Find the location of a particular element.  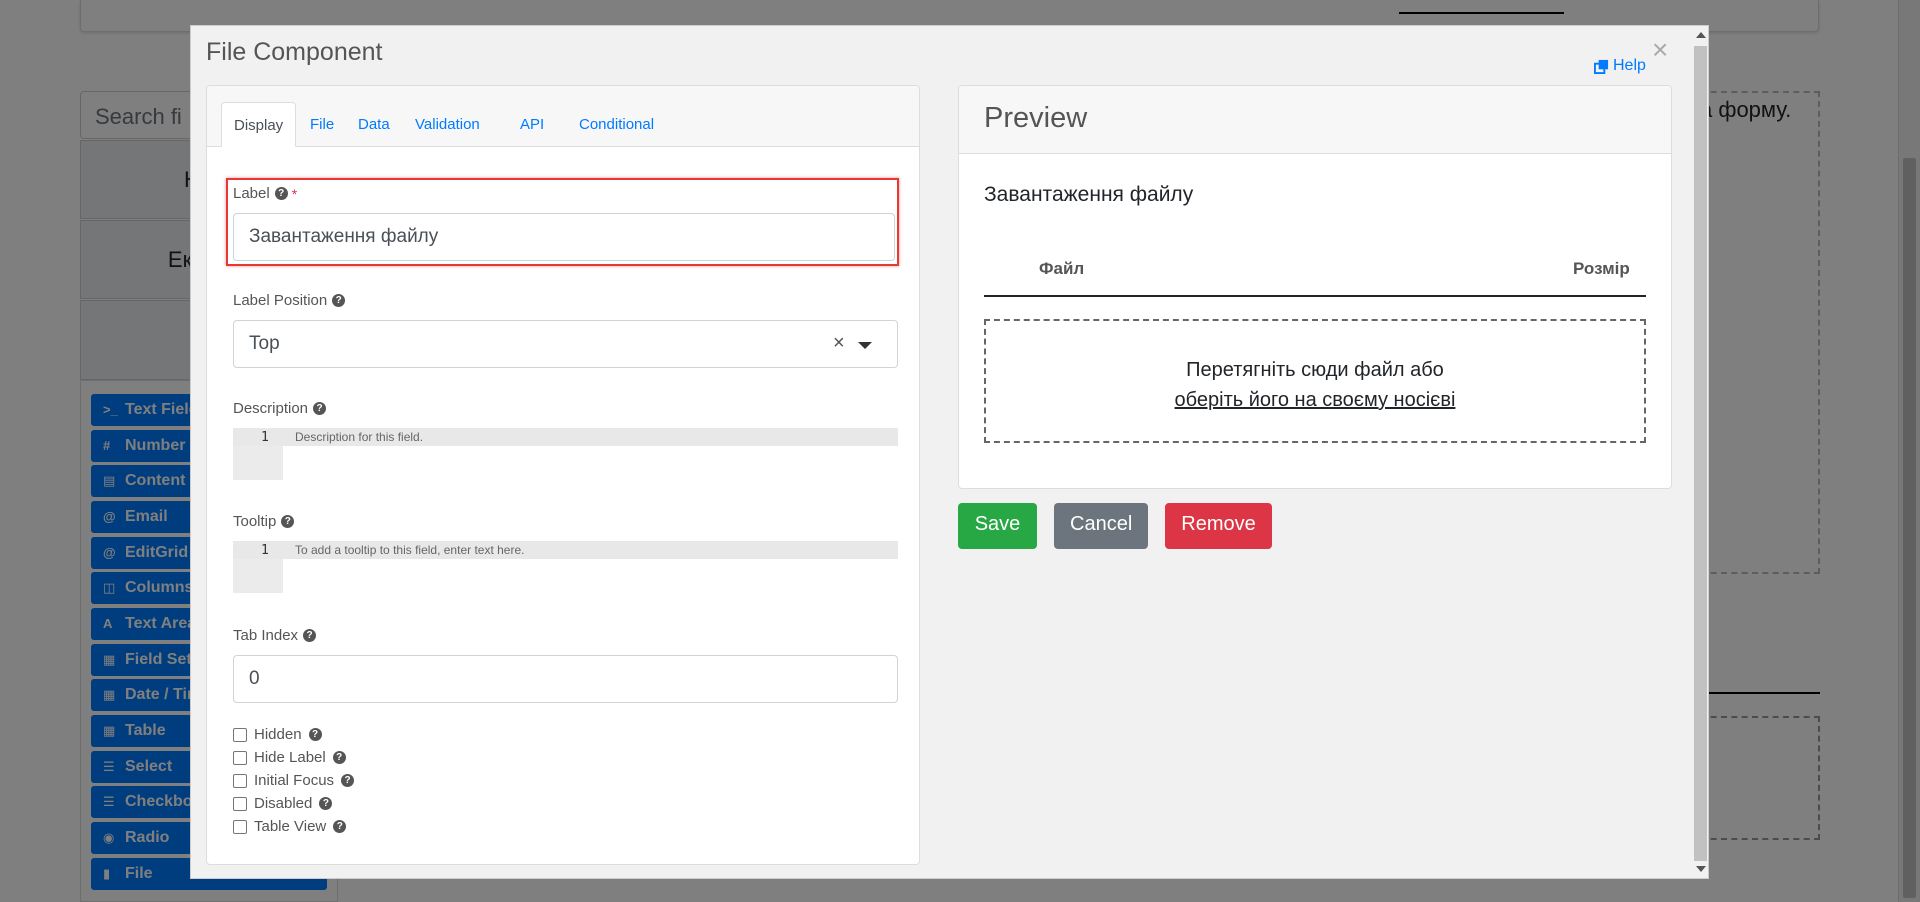

checkbox-label: Initial Focus is located at coordinates (294, 780).